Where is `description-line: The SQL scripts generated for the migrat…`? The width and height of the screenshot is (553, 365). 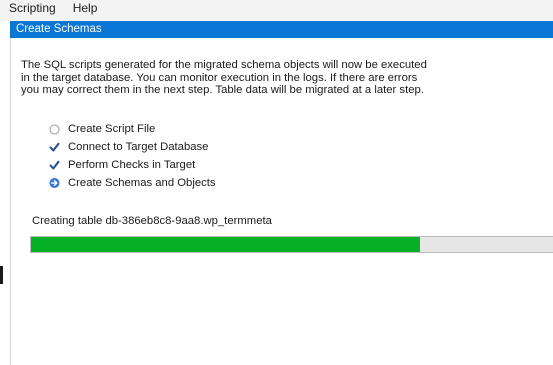 description-line: The SQL scripts generated for the migrat… is located at coordinates (224, 65).